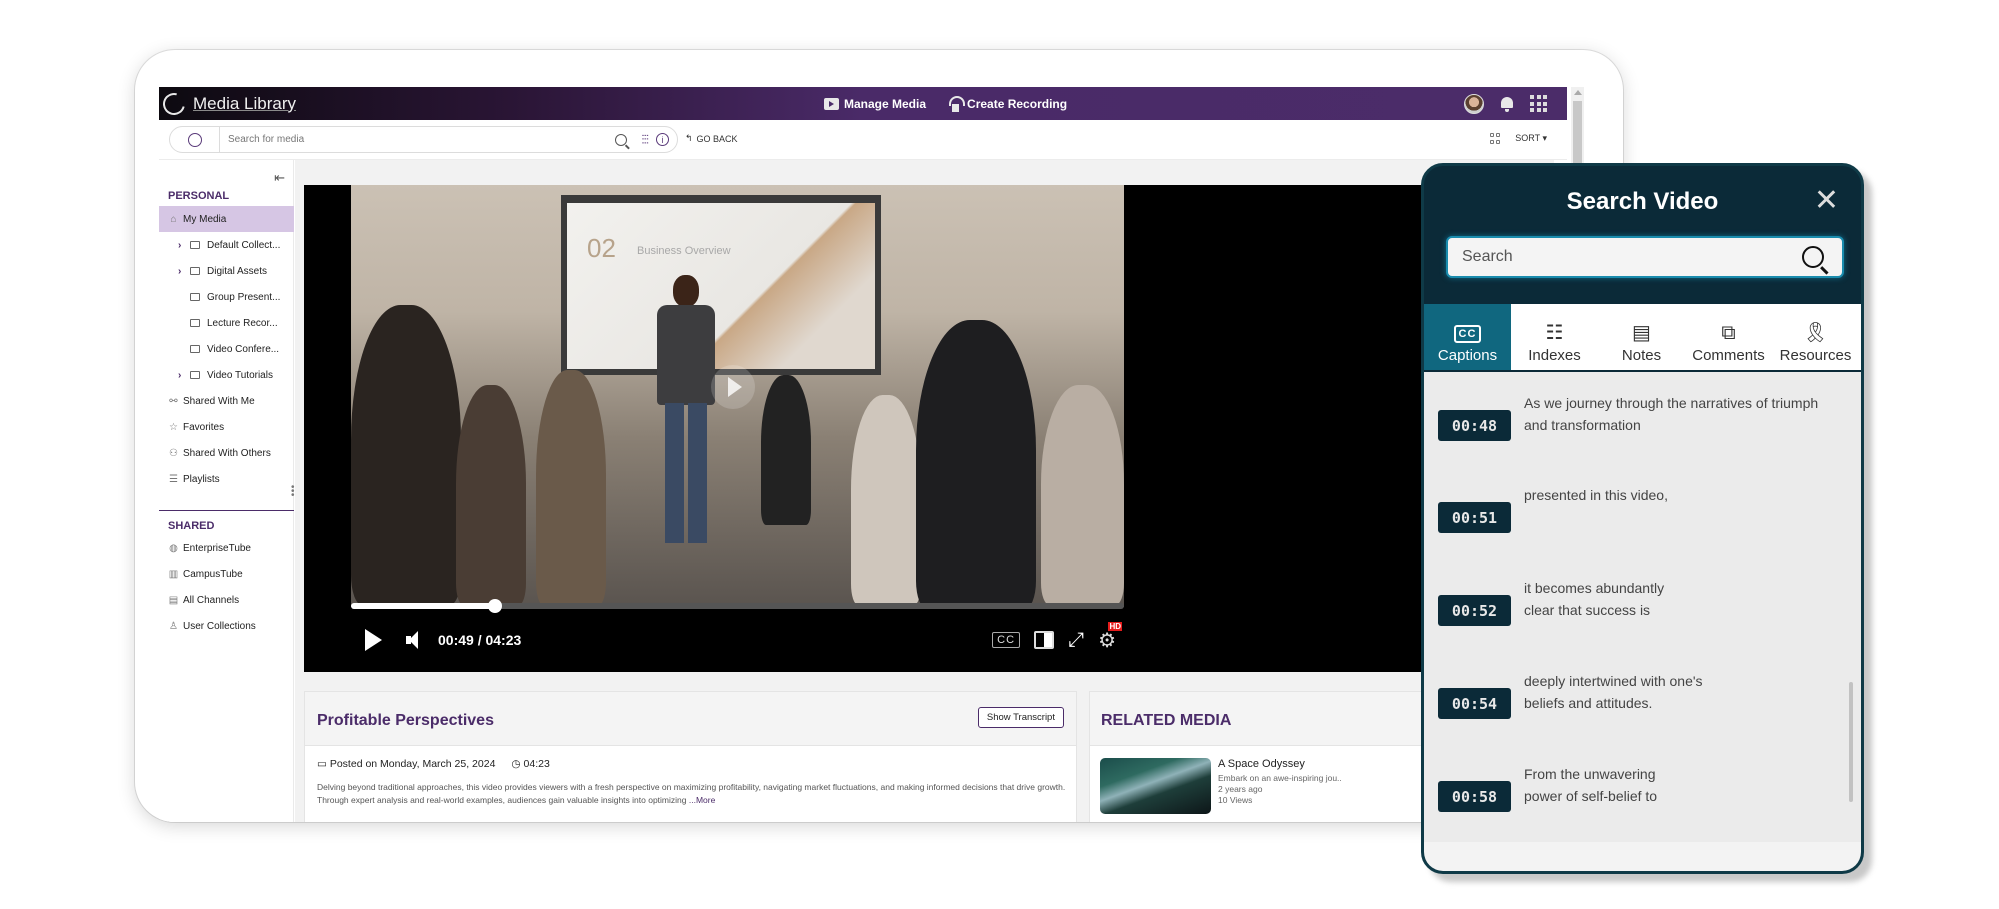  I want to click on related-media-views: 10 Views, so click(1235, 800).